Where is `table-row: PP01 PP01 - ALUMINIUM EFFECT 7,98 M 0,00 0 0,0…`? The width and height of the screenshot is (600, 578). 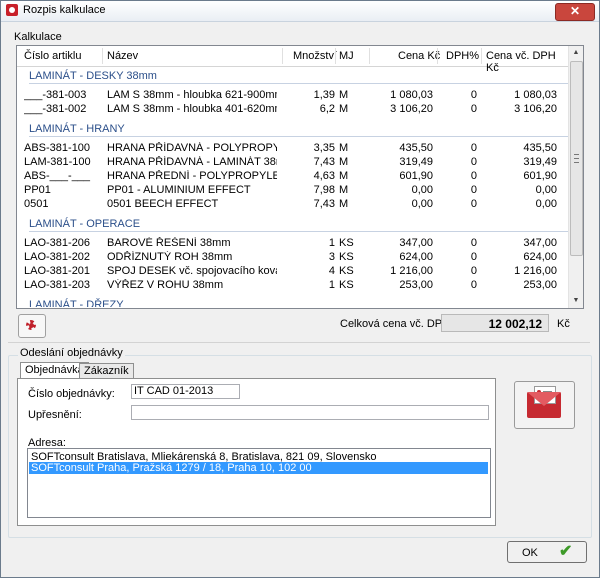
table-row: PP01 PP01 - ALUMINIUM EFFECT 7,98 M 0,00 0 0,0… is located at coordinates (292, 190).